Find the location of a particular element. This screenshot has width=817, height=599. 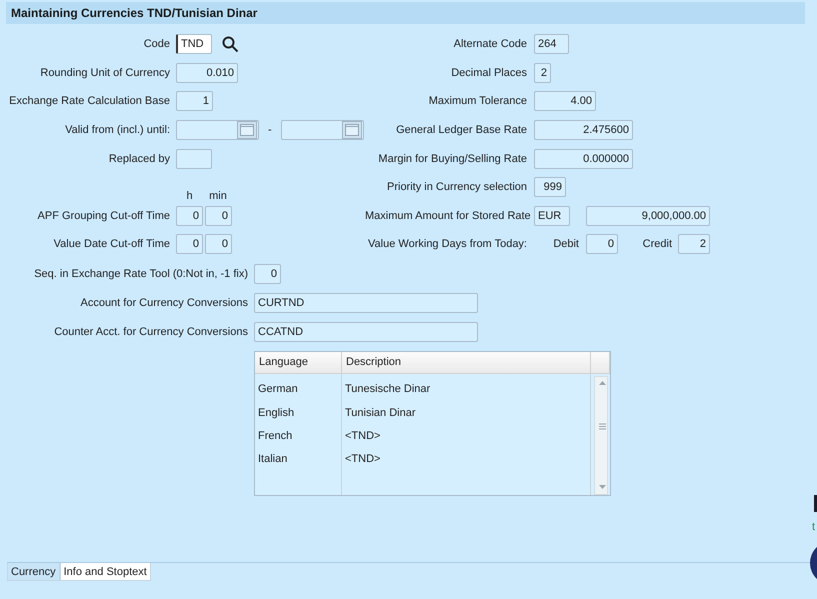

table-cell-text: Tunisian Dinar is located at coordinates (380, 413).